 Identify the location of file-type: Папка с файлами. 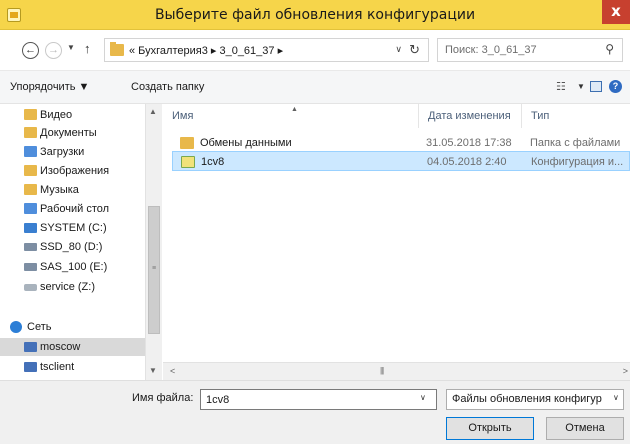
(575, 143).